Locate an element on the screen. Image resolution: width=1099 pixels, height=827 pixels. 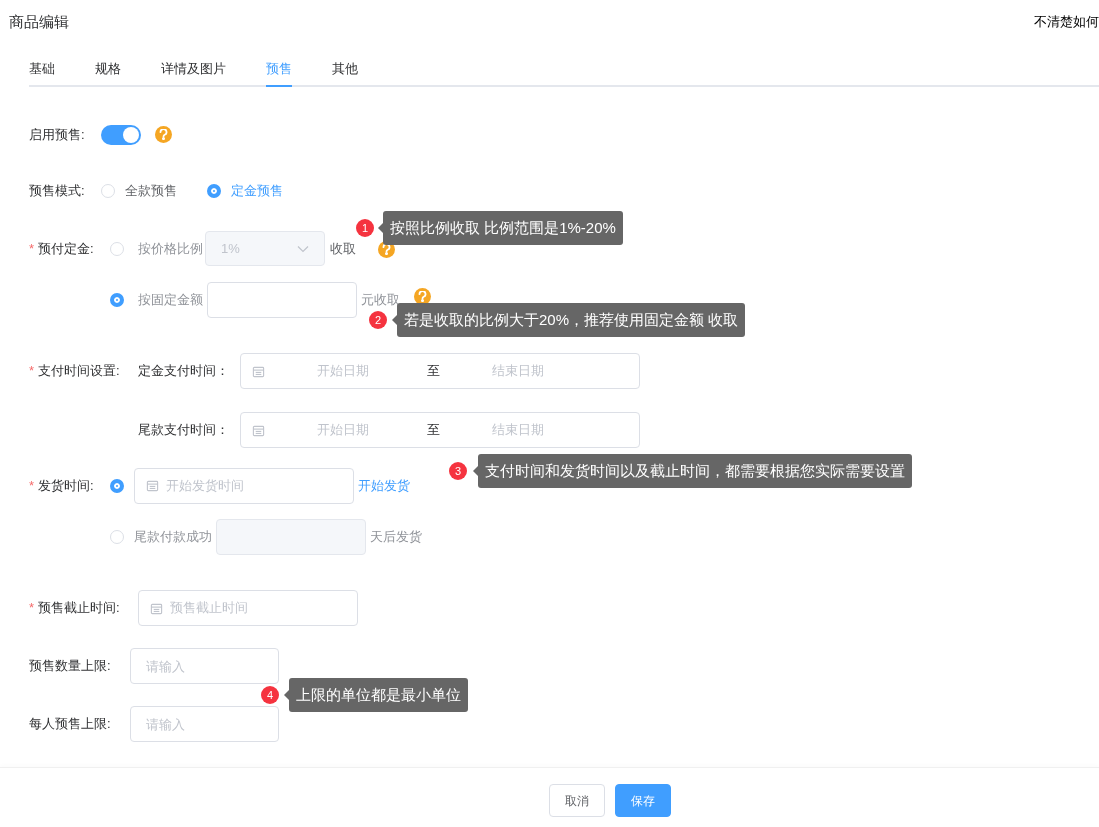
field-label: 预售数量上限: is located at coordinates (70, 666).